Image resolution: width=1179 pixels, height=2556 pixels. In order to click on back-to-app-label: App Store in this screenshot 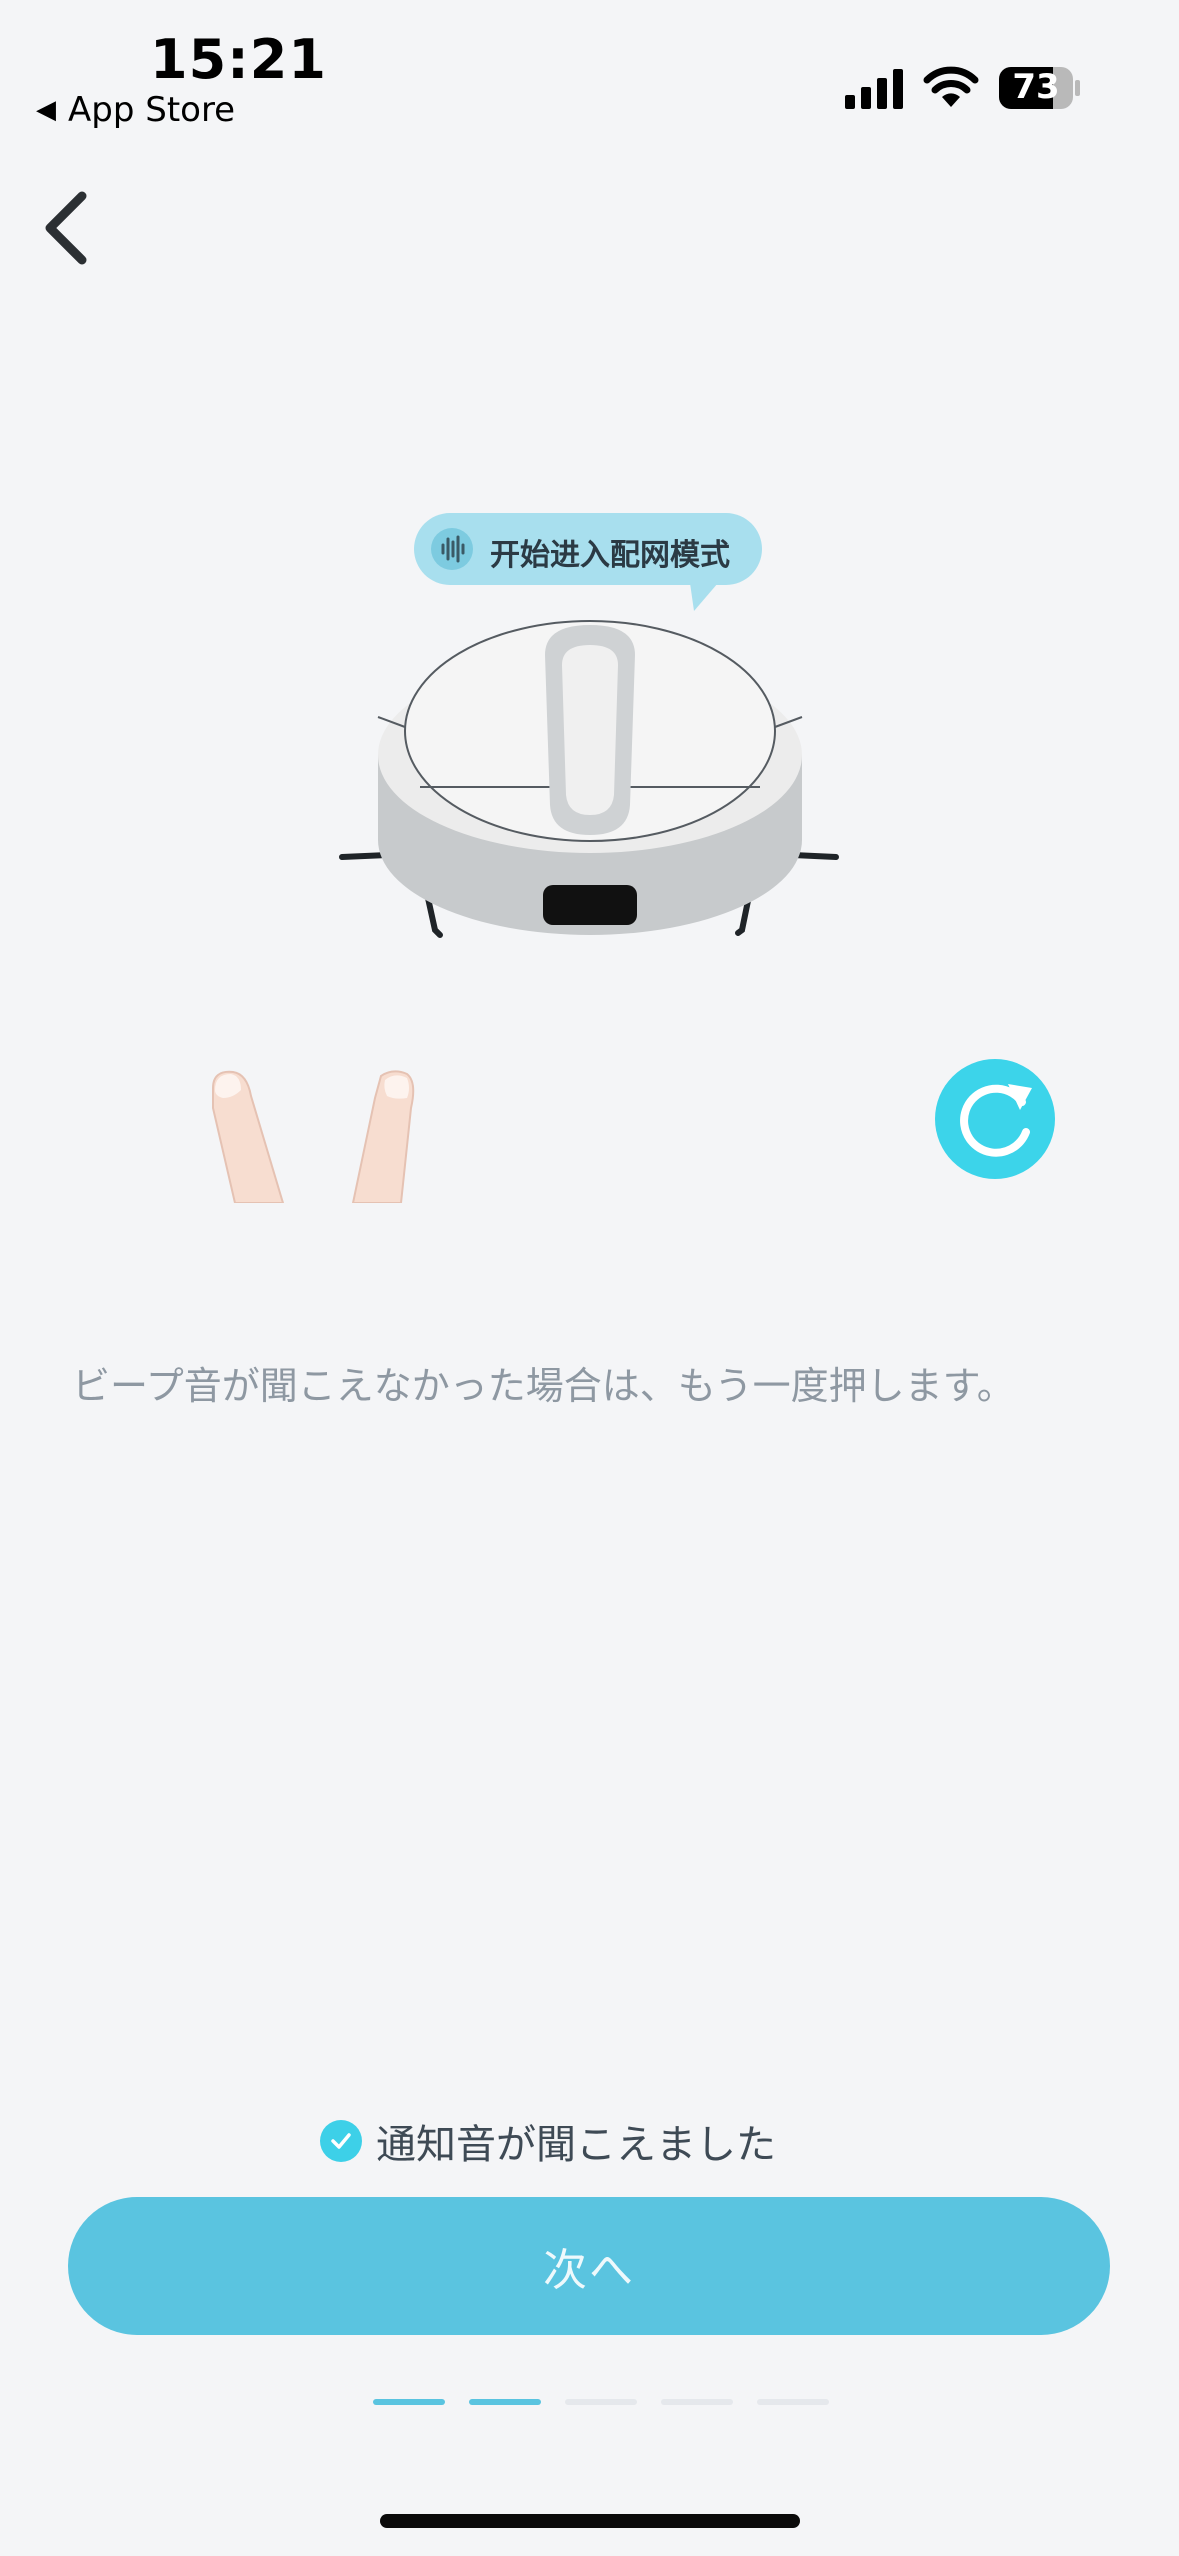, I will do `click(152, 110)`.